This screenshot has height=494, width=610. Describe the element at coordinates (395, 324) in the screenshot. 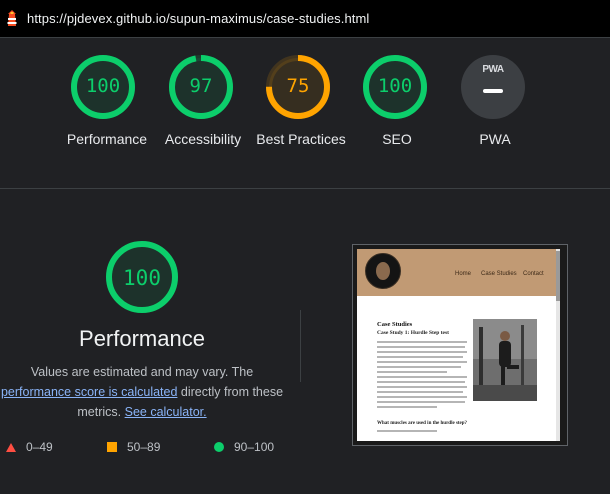

I see `screenshot-heading: Case Studies` at that location.